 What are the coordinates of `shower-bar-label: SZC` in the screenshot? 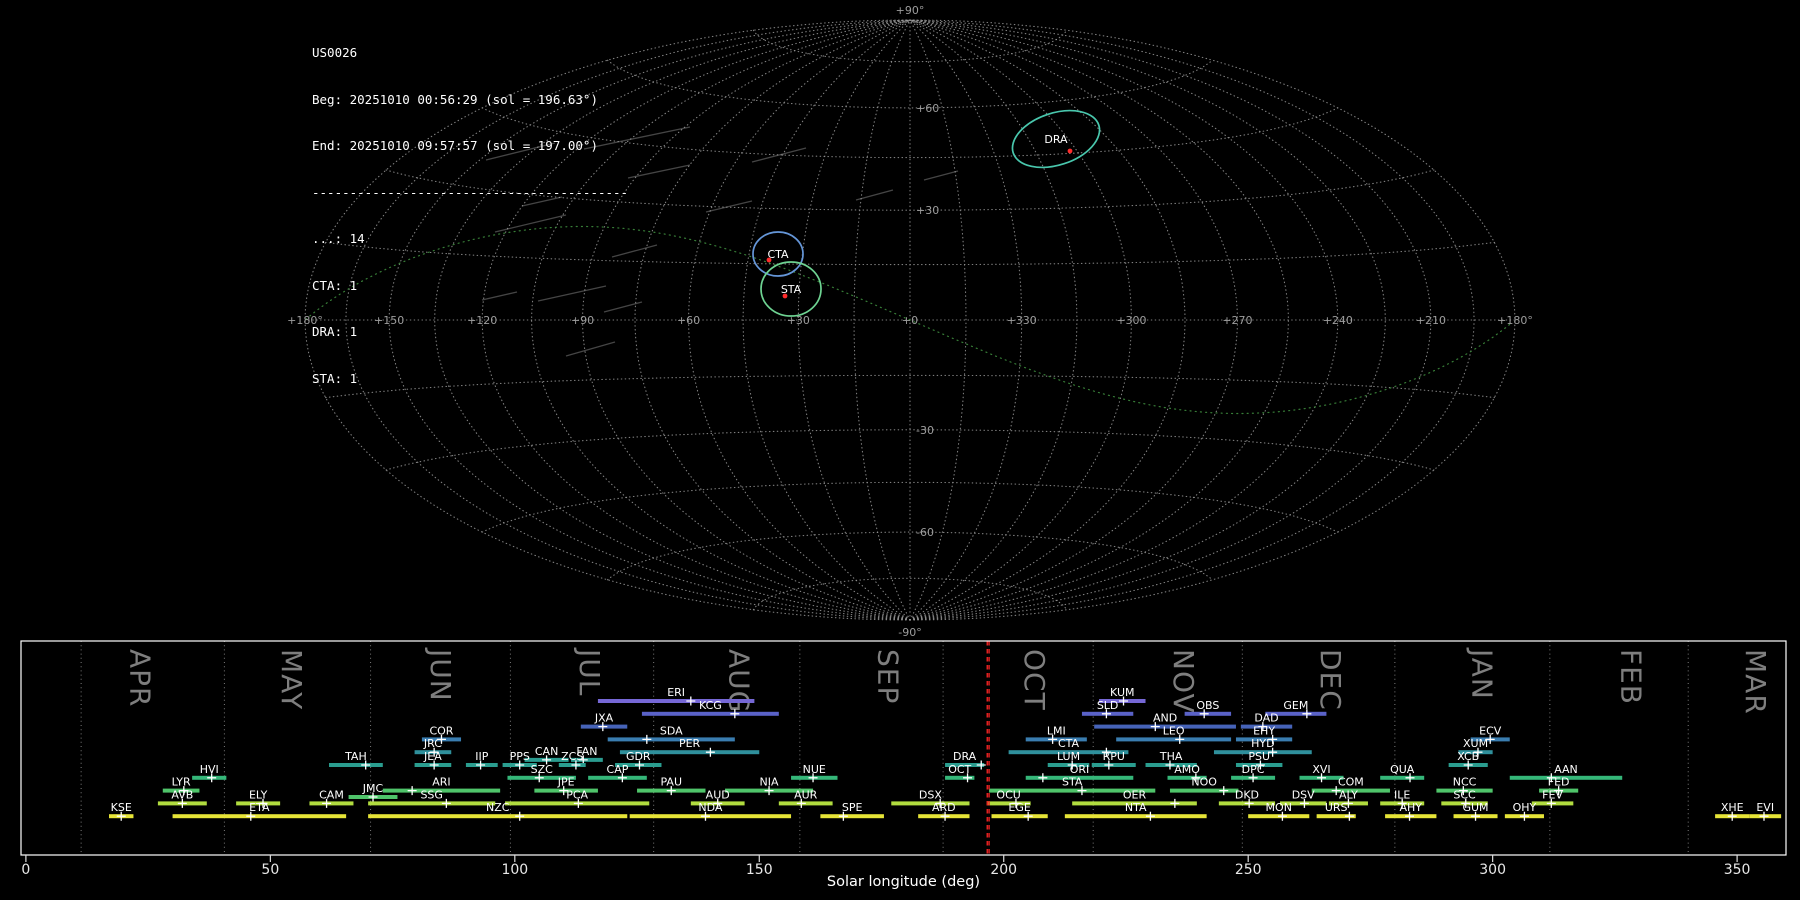 It's located at (542, 769).